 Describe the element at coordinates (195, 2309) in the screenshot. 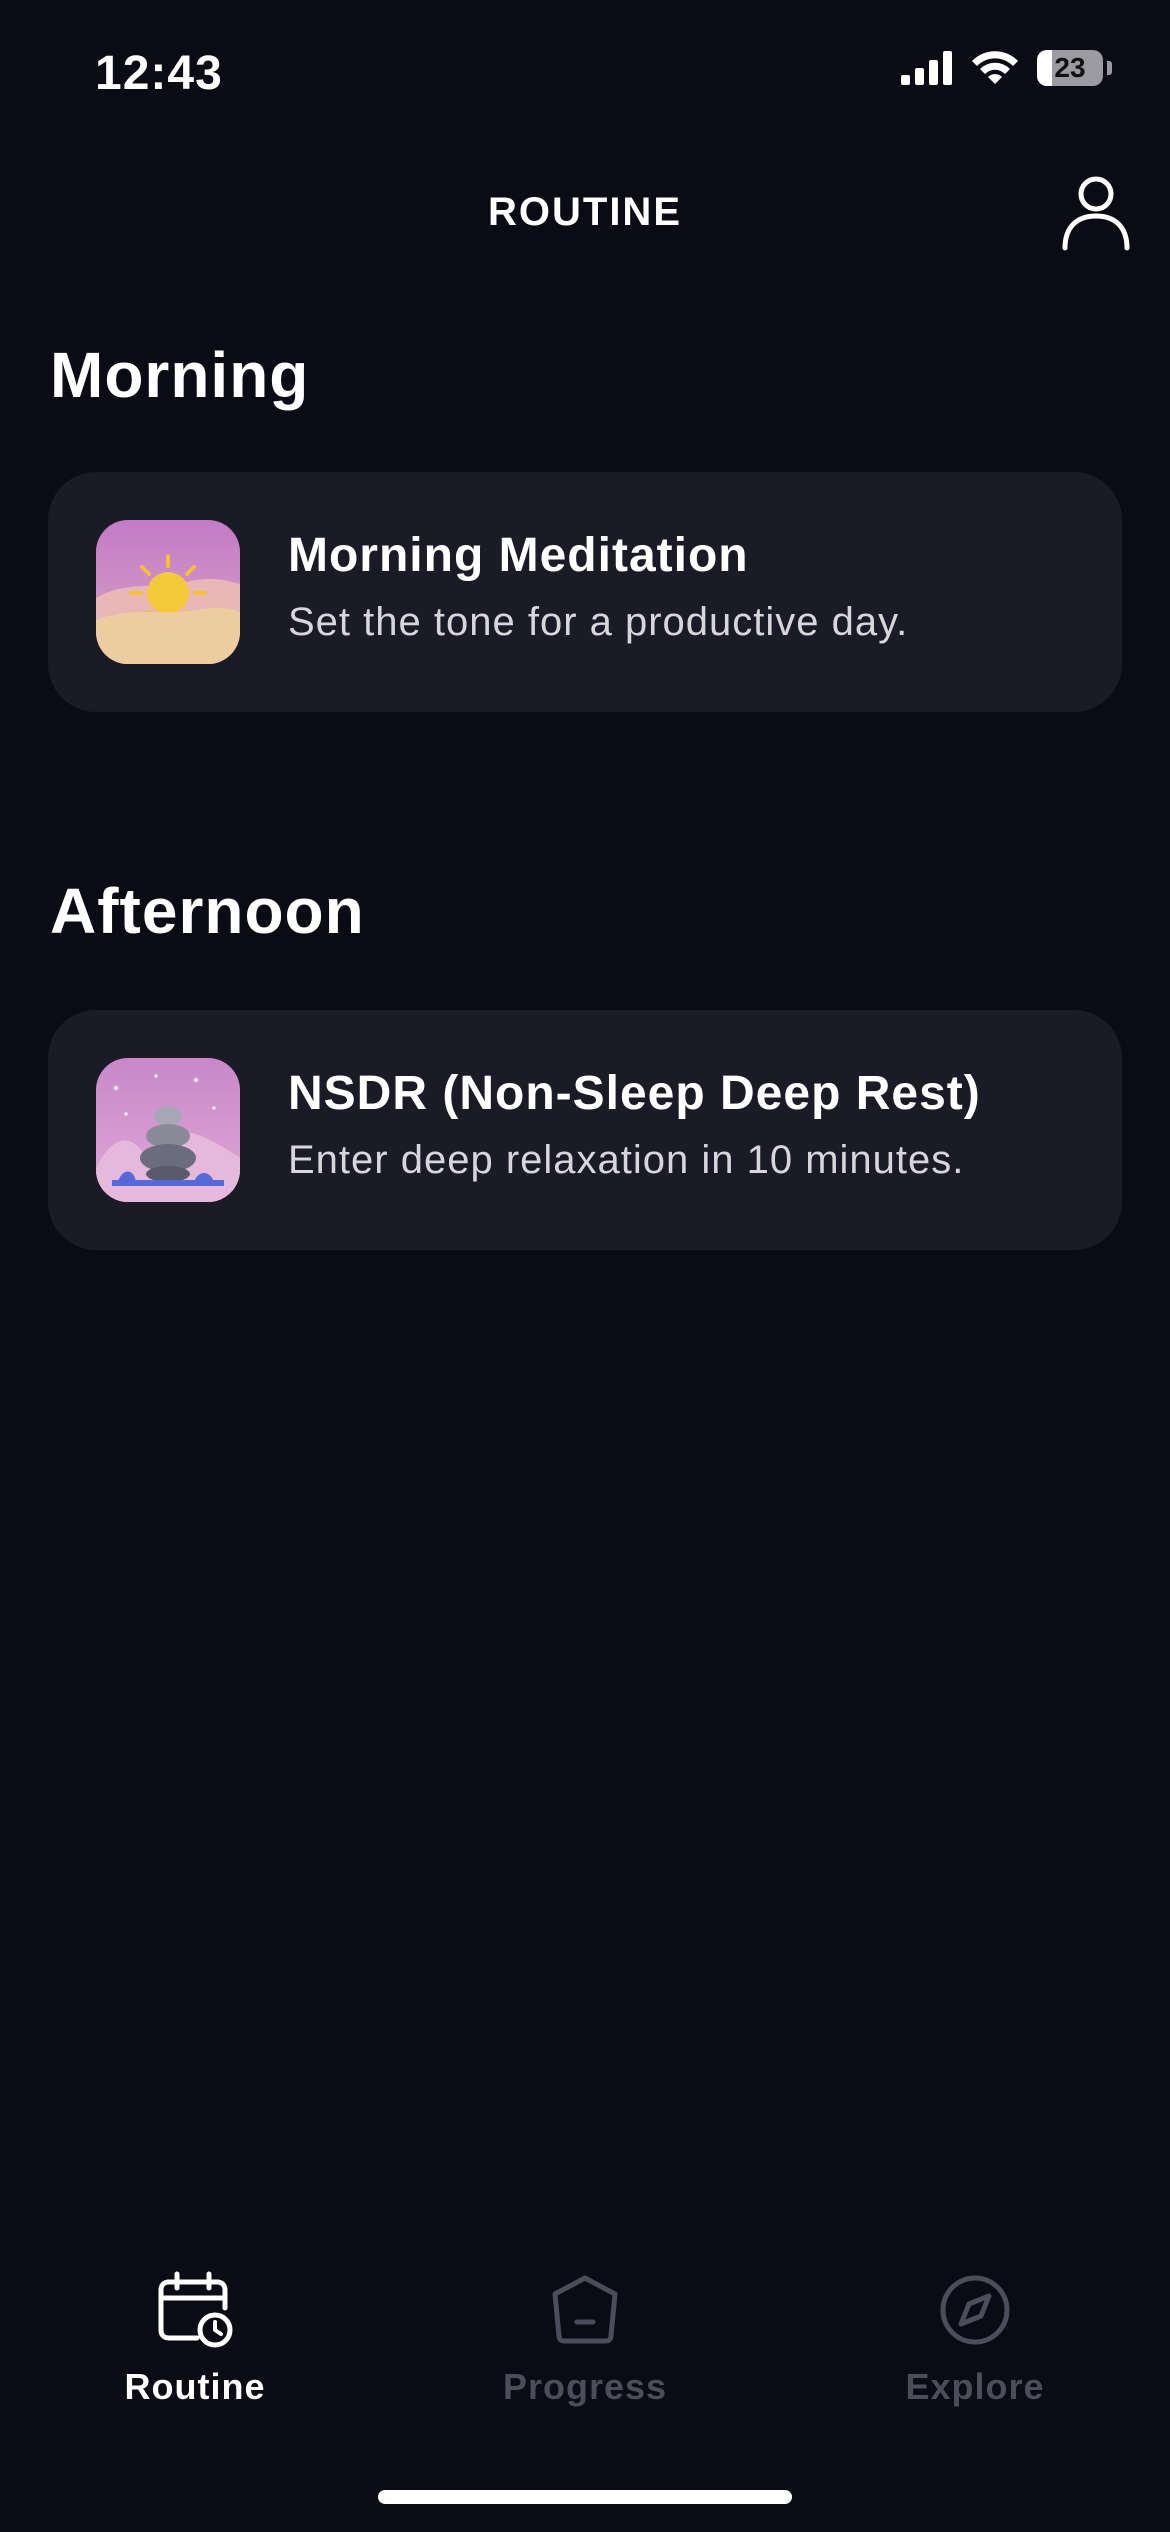

I see `calendar-clock-icon` at that location.